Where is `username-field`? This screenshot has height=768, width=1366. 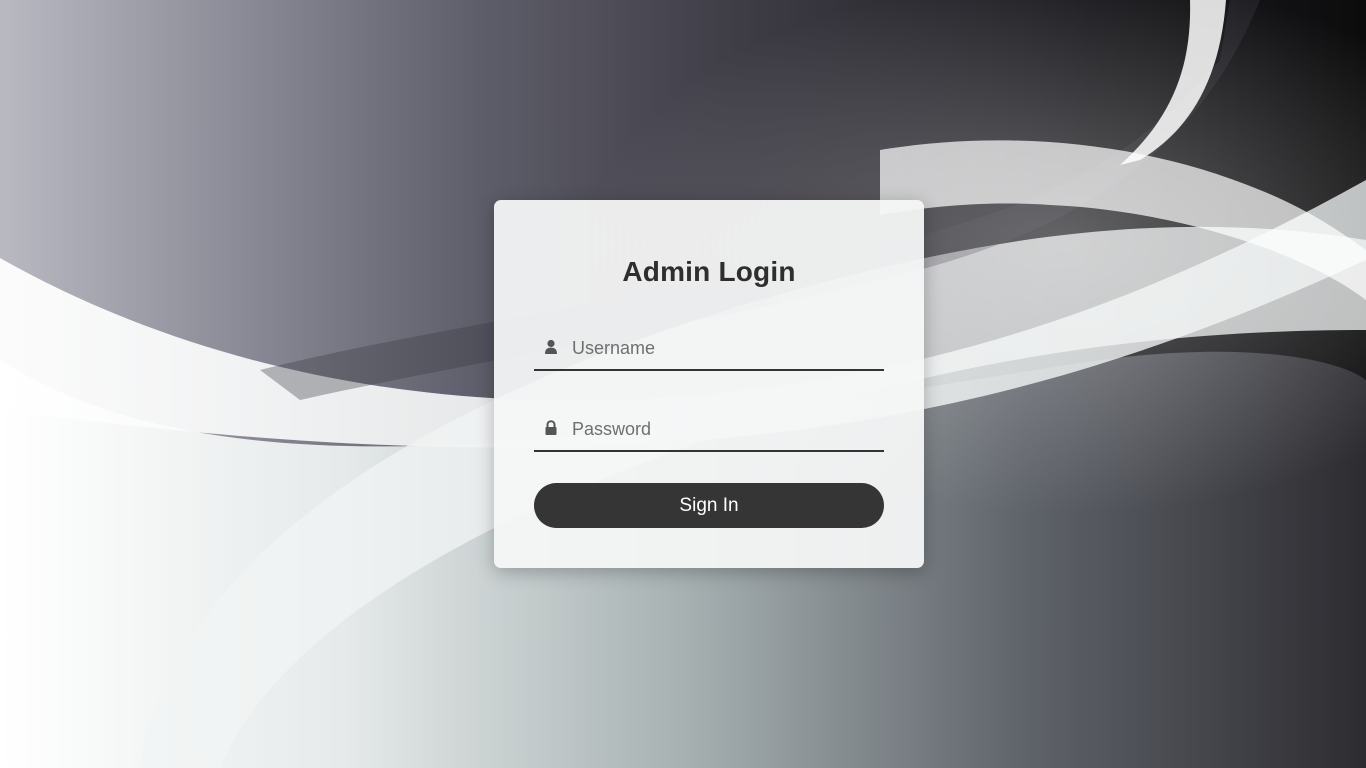
username-field is located at coordinates (709, 350).